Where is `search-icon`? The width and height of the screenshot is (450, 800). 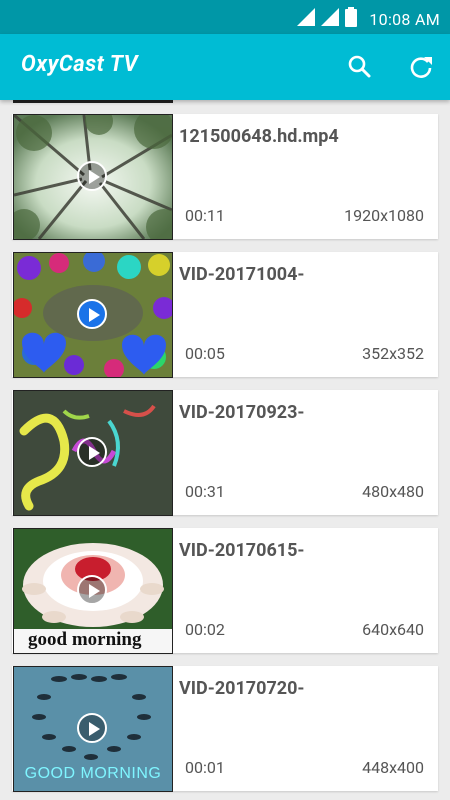
search-icon is located at coordinates (359, 66).